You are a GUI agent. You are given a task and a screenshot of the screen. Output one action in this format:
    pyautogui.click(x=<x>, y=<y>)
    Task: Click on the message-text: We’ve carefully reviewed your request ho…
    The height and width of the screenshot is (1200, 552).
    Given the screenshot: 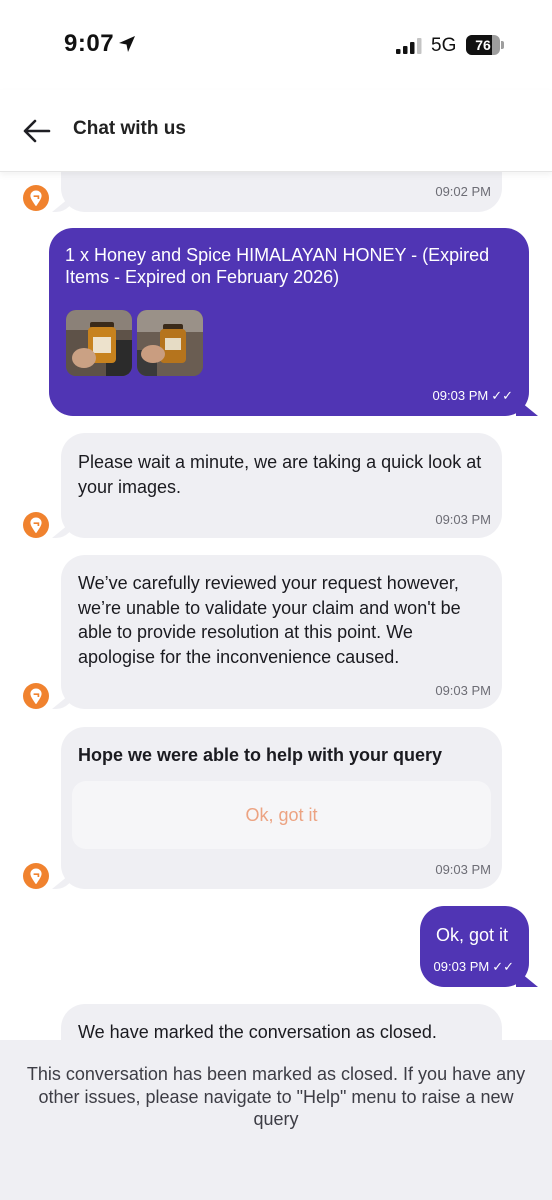 What is the action you would take?
    pyautogui.click(x=269, y=620)
    